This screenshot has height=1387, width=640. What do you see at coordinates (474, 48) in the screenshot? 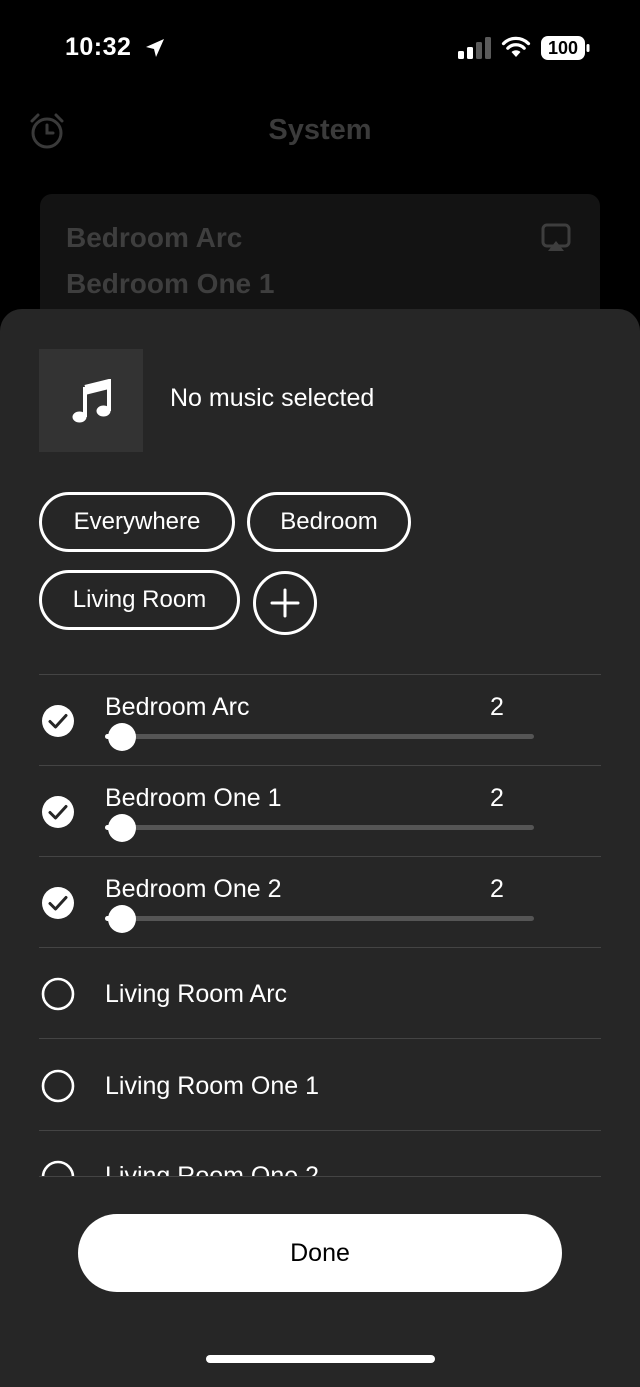
I see `cellular-signal-icon` at bounding box center [474, 48].